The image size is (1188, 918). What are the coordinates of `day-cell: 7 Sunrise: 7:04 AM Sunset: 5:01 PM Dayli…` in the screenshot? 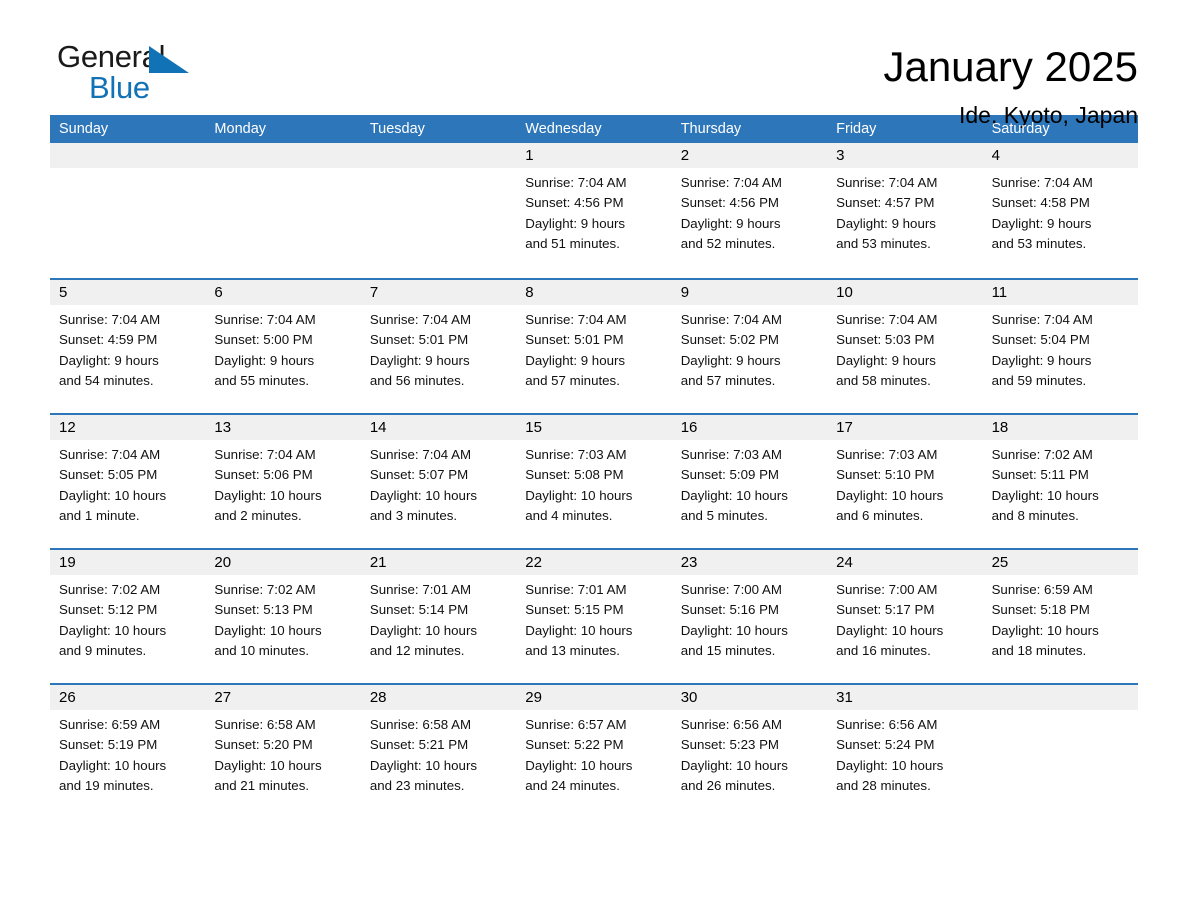 It's located at (438, 343).